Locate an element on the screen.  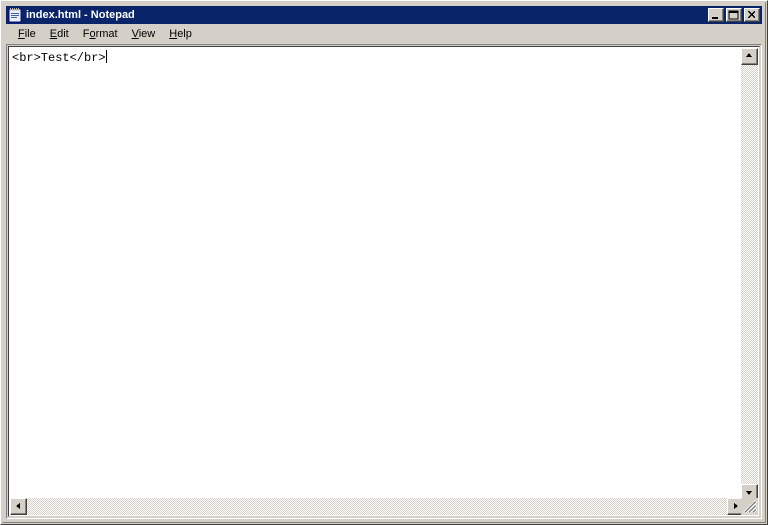
horizontal-scrollbar is located at coordinates (377, 506).